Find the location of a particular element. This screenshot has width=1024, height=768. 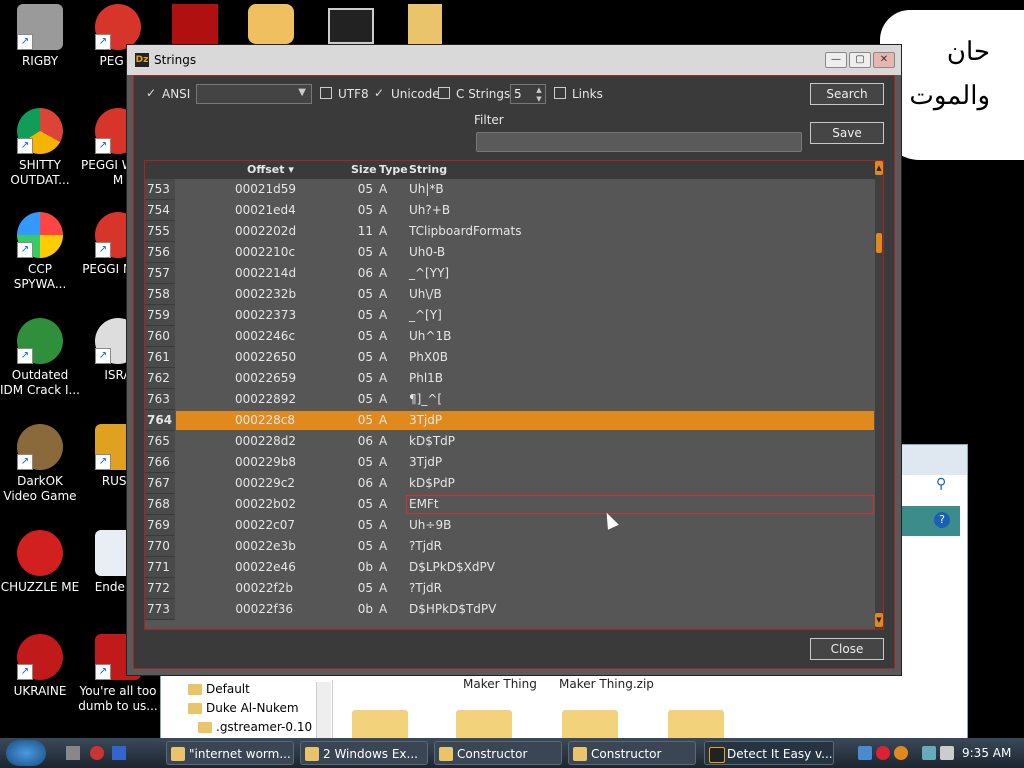

table-row: 755 0002202d 11 A TClipboardFormats is located at coordinates (510, 231).